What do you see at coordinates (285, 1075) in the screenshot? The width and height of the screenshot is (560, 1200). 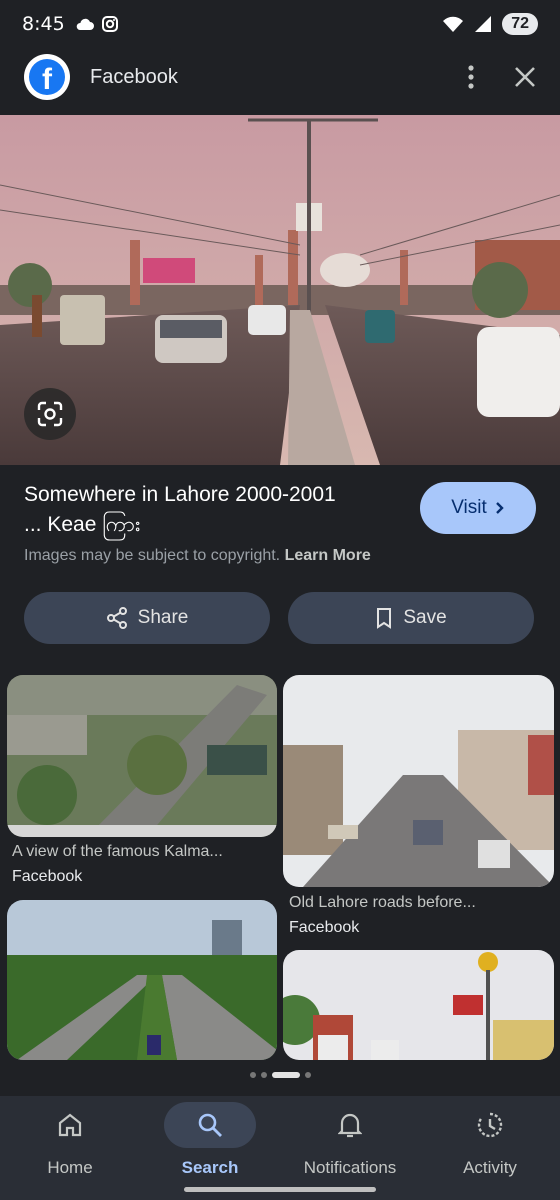 I see `pager-dot-active` at bounding box center [285, 1075].